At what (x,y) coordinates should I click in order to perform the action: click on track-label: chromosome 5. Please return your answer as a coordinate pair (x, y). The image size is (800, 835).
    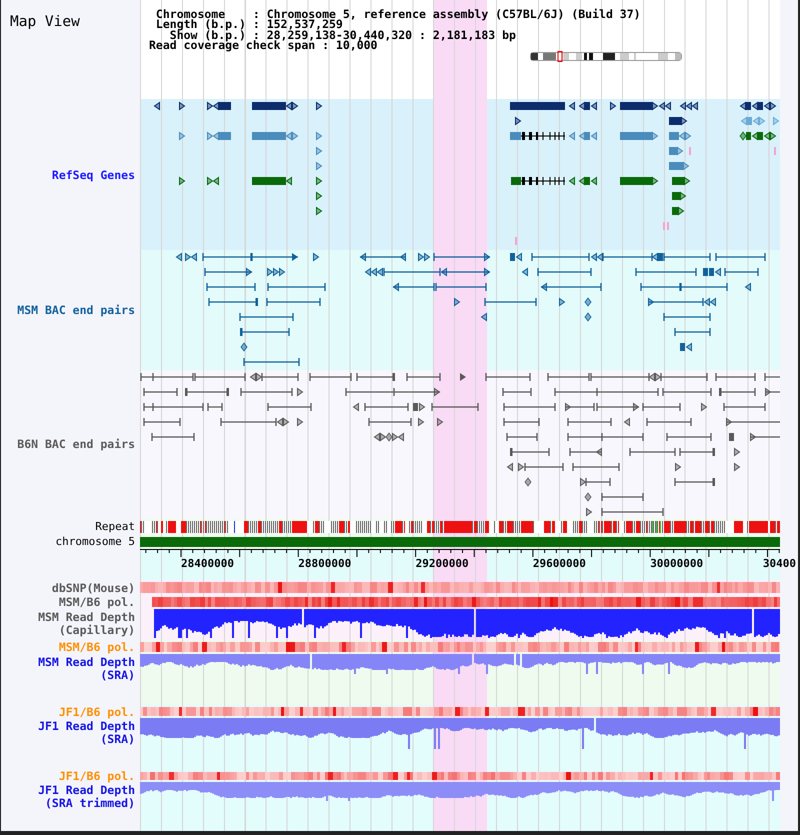
    Looking at the image, I should click on (95, 542).